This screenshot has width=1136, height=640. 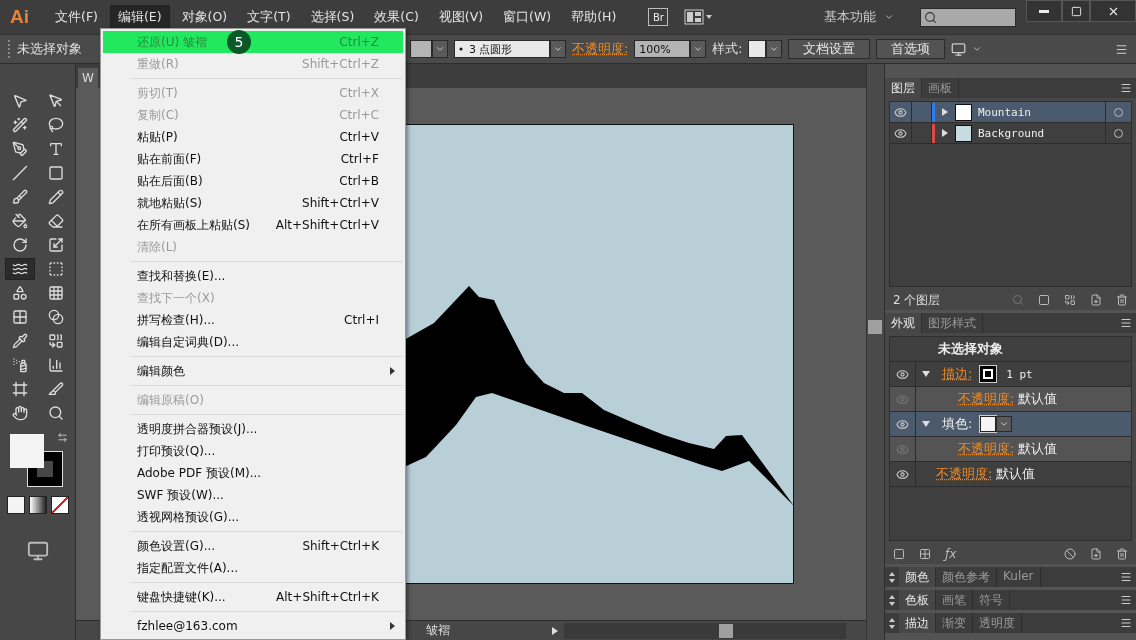 I want to click on toolbar-button: 文档设置, so click(x=829, y=49).